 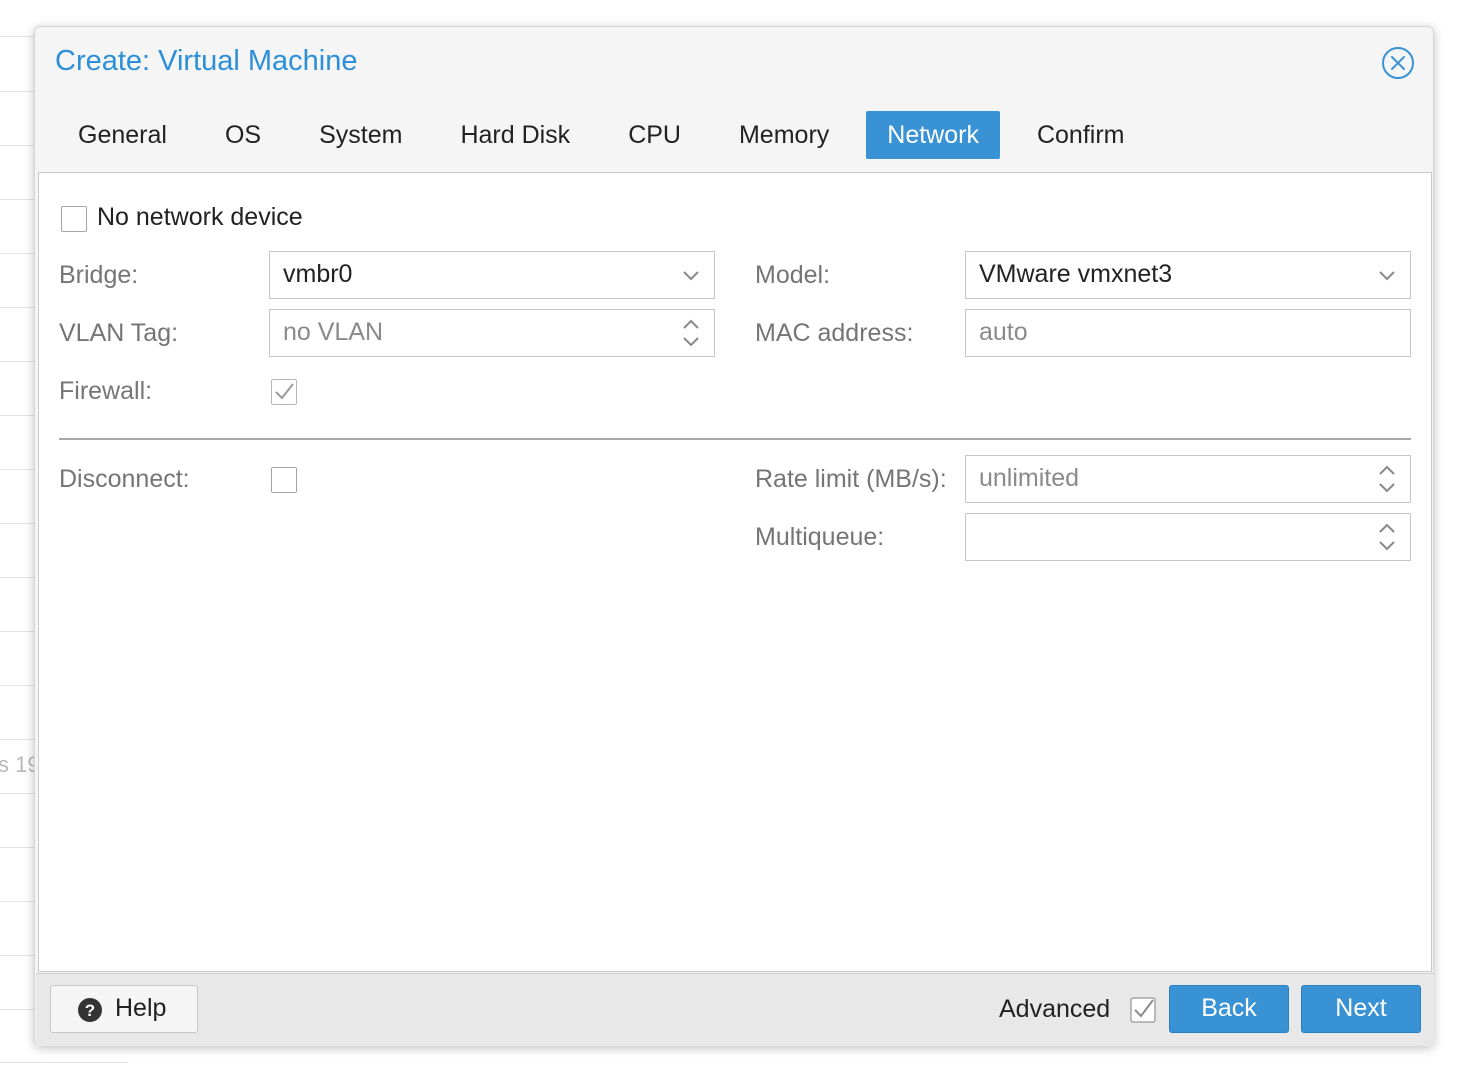 What do you see at coordinates (492, 333) in the screenshot?
I see `vlan-tag-input: no VLAN` at bounding box center [492, 333].